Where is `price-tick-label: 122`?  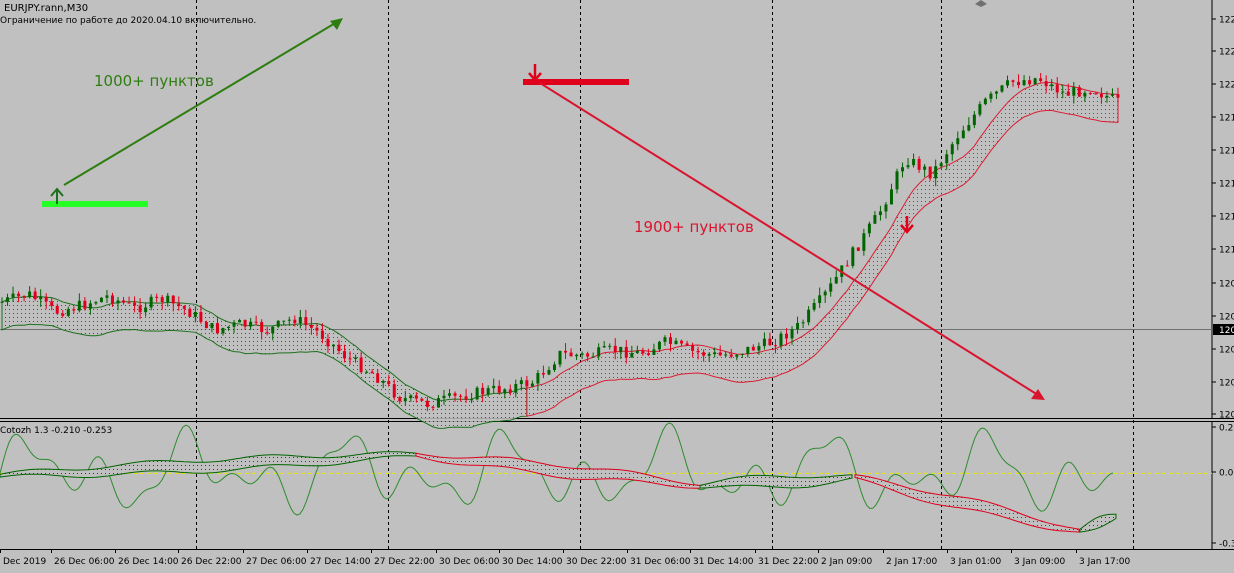 price-tick-label: 122 is located at coordinates (1226, 53).